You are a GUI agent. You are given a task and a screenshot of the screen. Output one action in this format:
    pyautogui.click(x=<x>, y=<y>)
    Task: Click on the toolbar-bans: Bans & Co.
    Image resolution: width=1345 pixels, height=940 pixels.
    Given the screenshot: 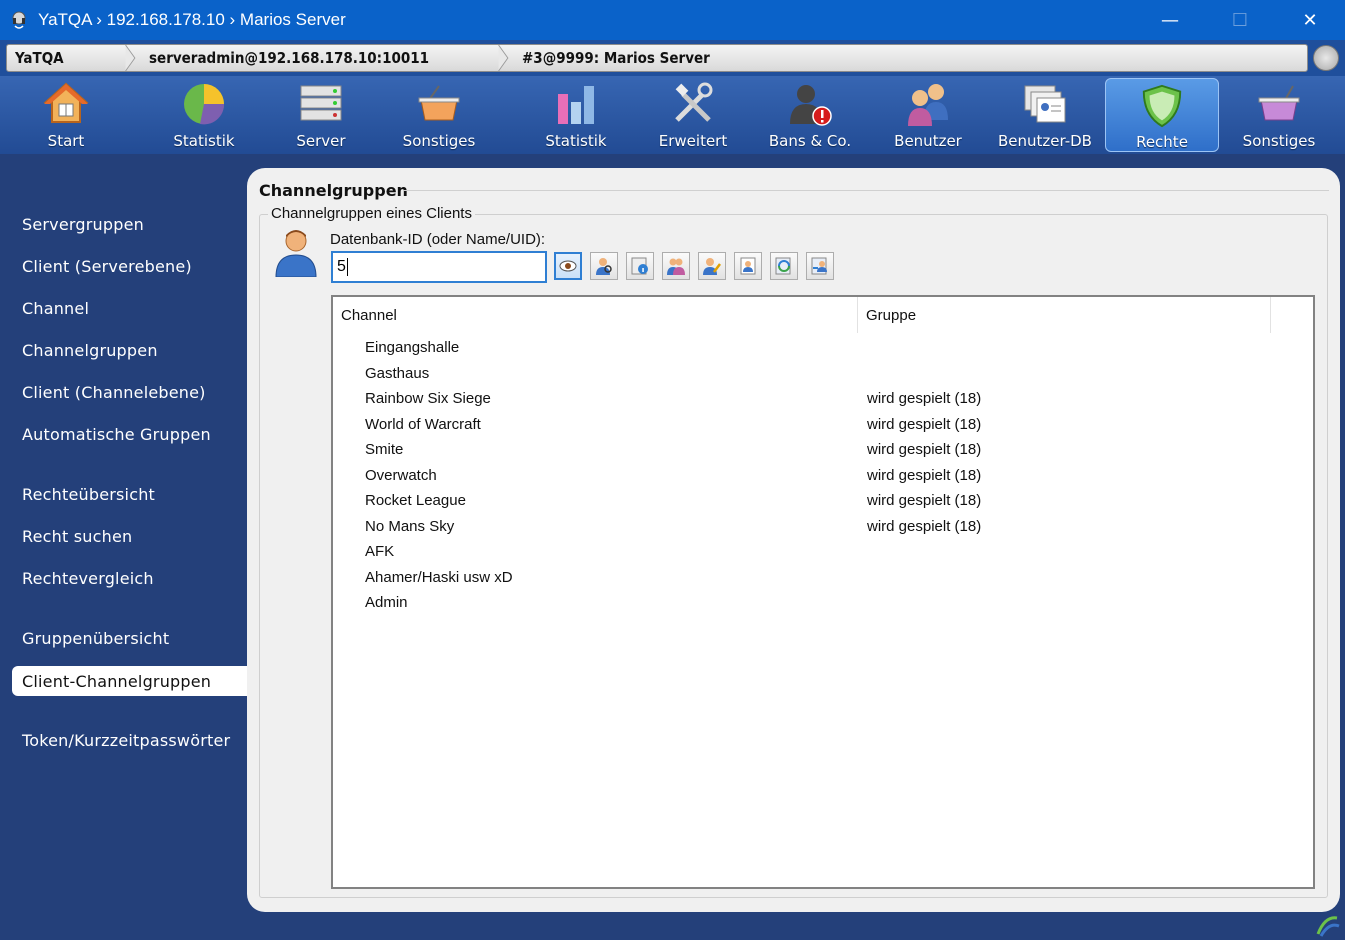 What is the action you would take?
    pyautogui.click(x=810, y=114)
    